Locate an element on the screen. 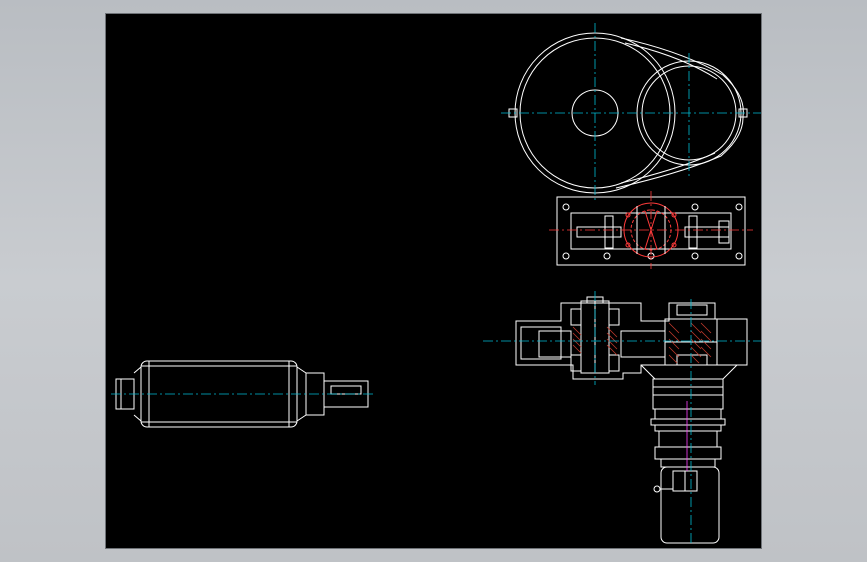  gearbox-sectional-view is located at coordinates (631, 338).